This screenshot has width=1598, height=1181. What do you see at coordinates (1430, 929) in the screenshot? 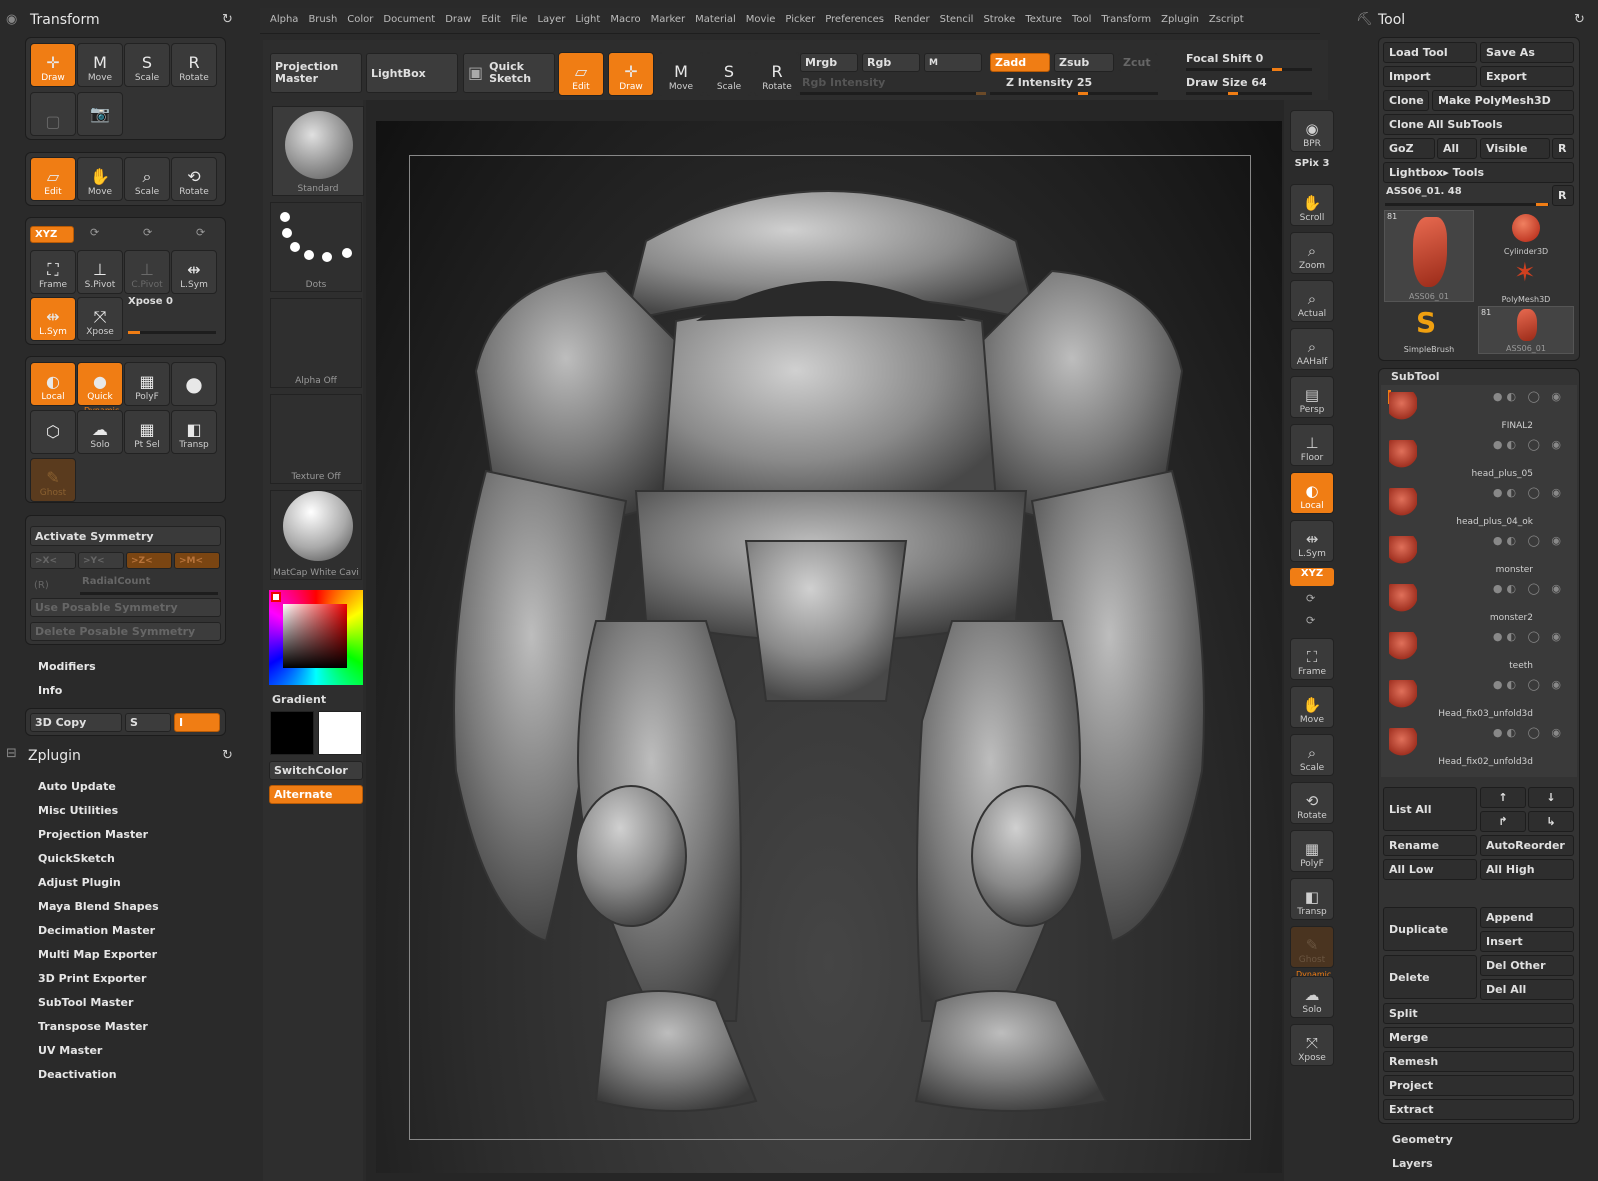
I see `duplicate-button: Duplicate` at bounding box center [1430, 929].